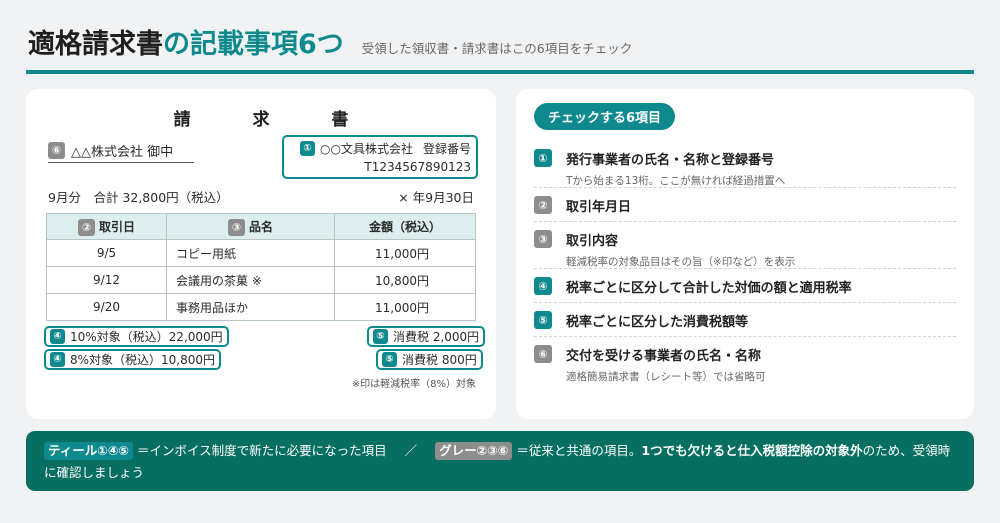 This screenshot has width=1000, height=523. What do you see at coordinates (592, 241) in the screenshot?
I see `item-label: 取引内容` at bounding box center [592, 241].